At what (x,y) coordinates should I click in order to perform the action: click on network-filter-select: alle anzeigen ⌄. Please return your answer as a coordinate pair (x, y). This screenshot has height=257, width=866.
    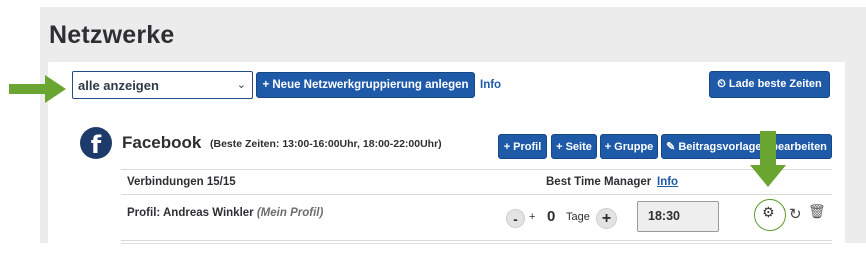
    Looking at the image, I should click on (162, 85).